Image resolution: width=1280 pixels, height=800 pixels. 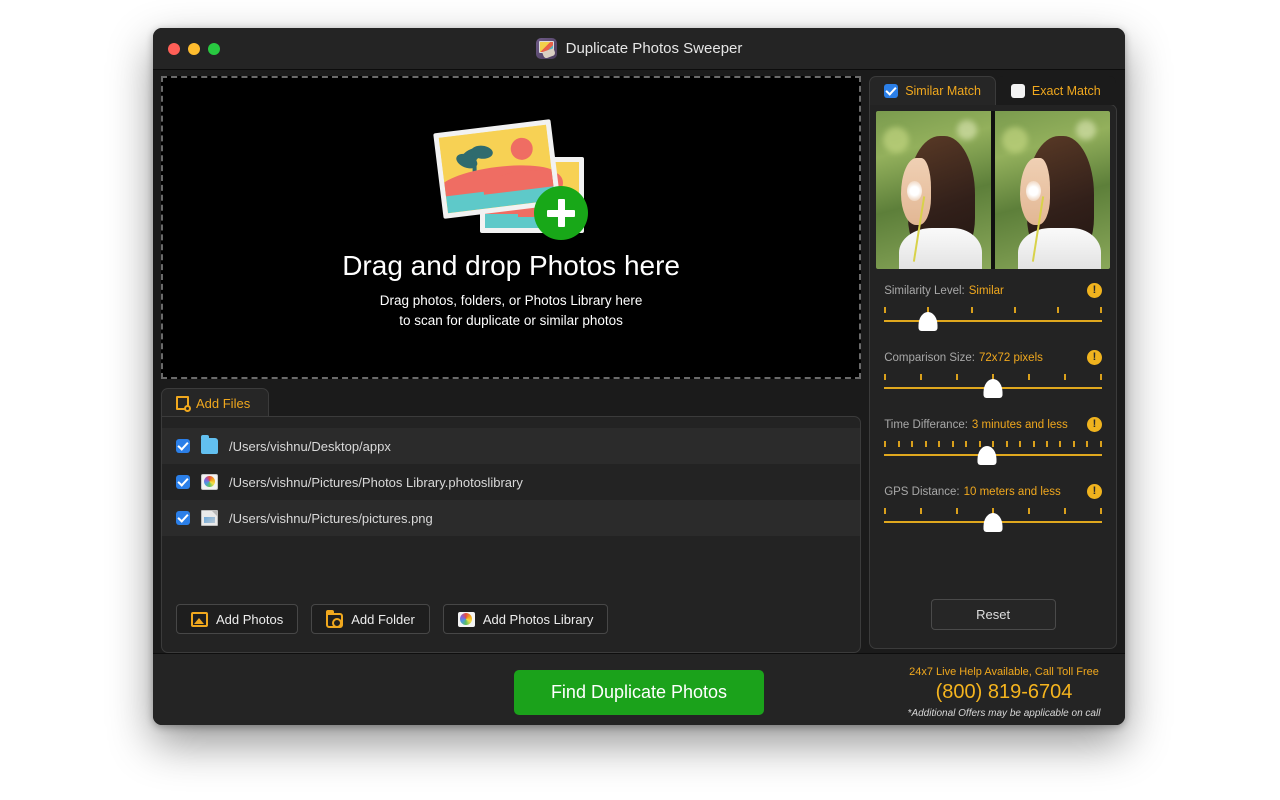 I want to click on zoom-button, so click(x=214, y=48).